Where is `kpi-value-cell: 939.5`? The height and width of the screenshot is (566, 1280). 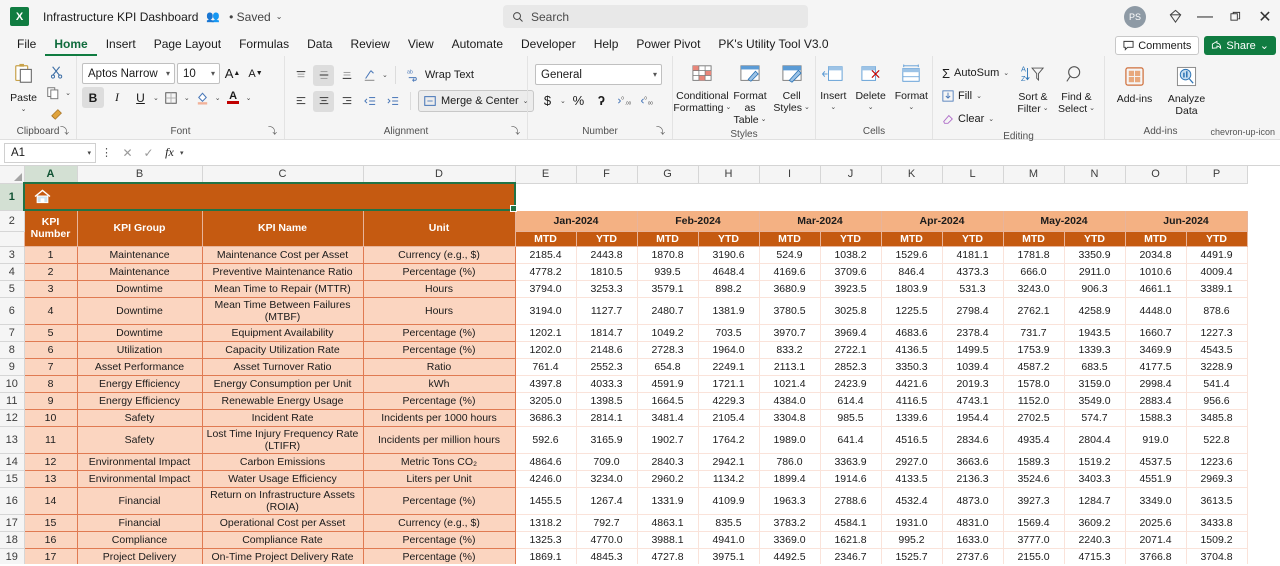 kpi-value-cell: 939.5 is located at coordinates (667, 271).